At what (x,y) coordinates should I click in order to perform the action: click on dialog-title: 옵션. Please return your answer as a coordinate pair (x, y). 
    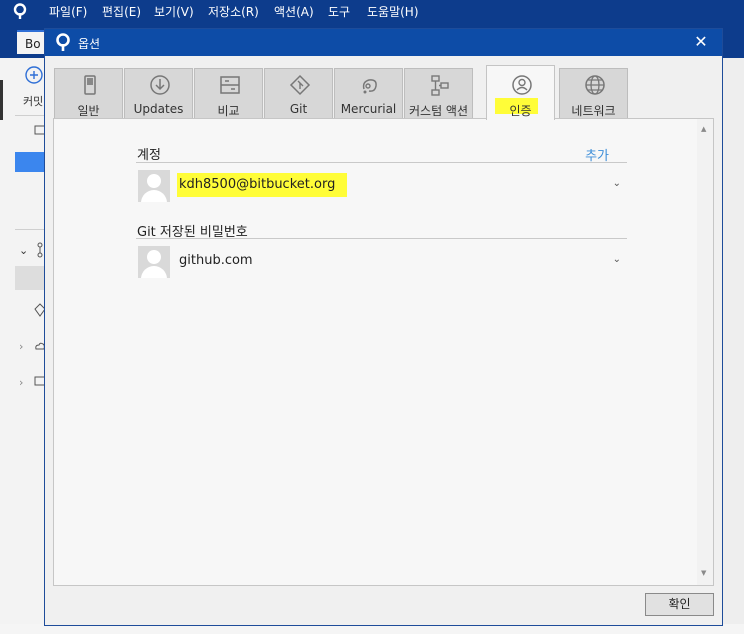
    Looking at the image, I should click on (89, 44).